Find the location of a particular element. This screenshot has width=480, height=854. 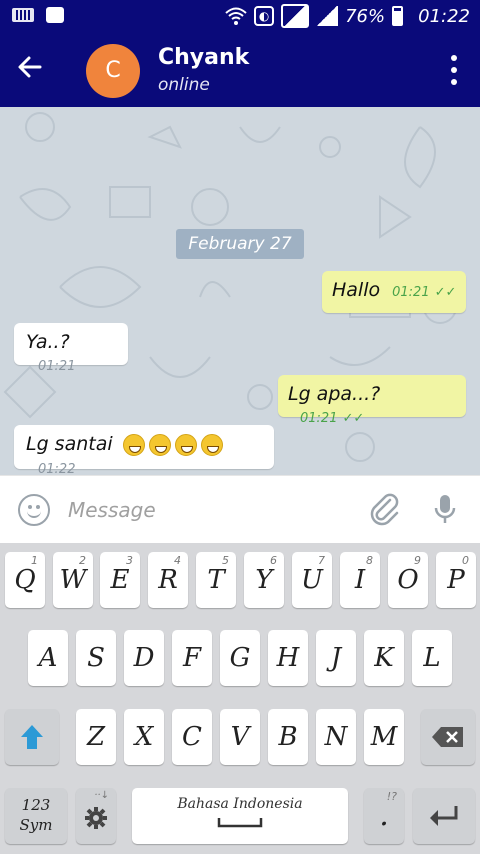

key-r: 4R is located at coordinates (168, 580).